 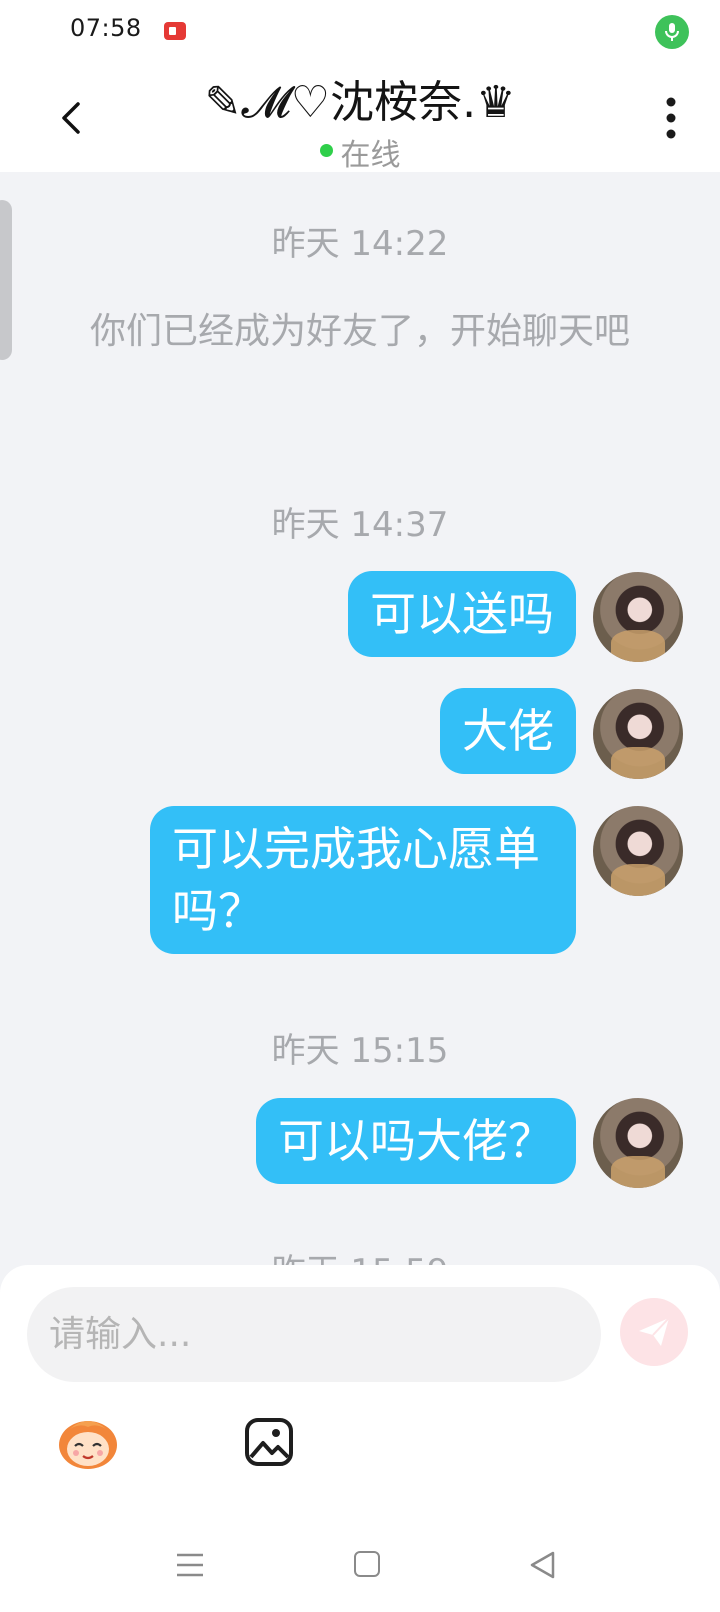 I want to click on image-button, so click(x=269, y=1442).